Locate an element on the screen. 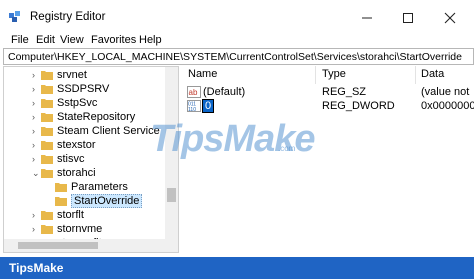  svg-text: ab is located at coordinates (193, 92).